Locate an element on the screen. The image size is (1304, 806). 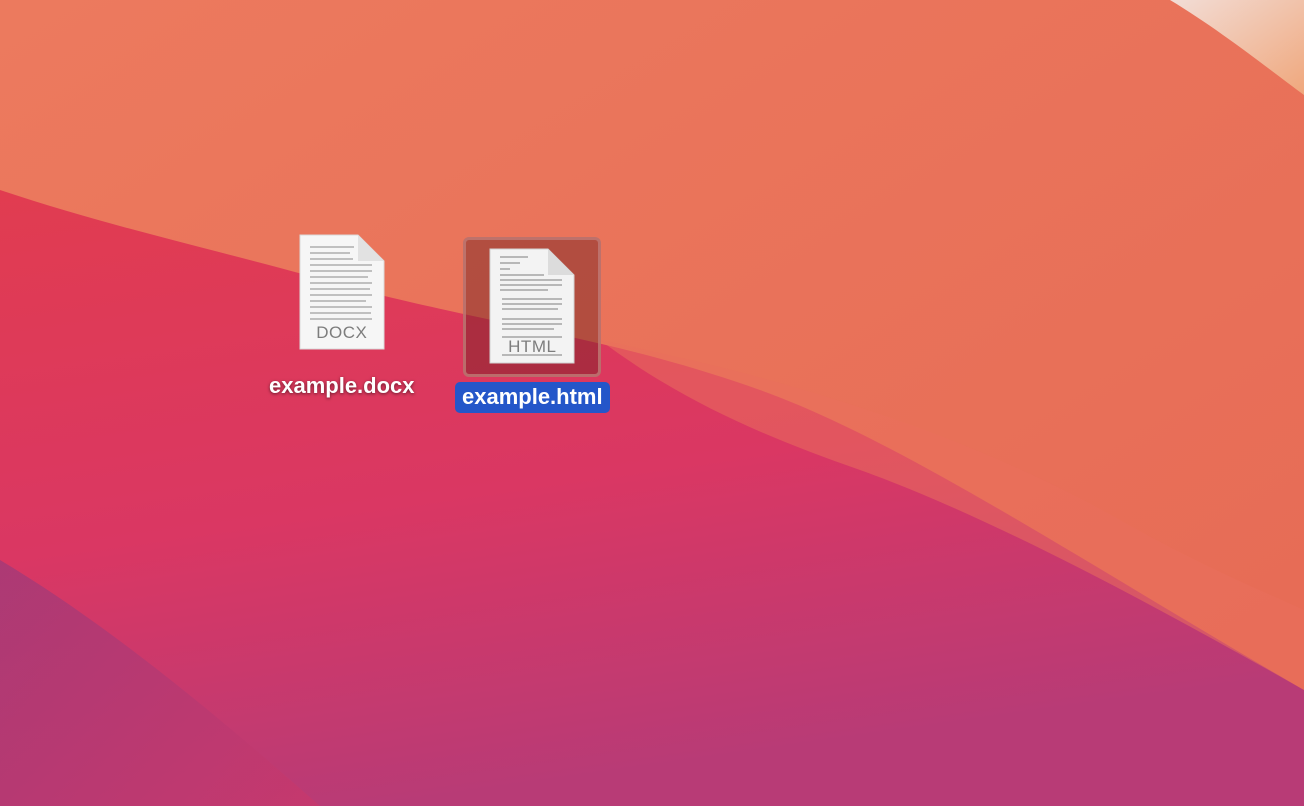
file-type-label: DOCX is located at coordinates (342, 332).